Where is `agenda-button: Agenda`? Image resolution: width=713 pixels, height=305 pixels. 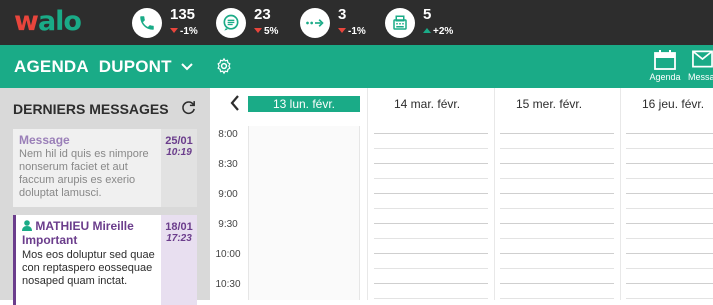
agenda-button: Agenda is located at coordinates (665, 66).